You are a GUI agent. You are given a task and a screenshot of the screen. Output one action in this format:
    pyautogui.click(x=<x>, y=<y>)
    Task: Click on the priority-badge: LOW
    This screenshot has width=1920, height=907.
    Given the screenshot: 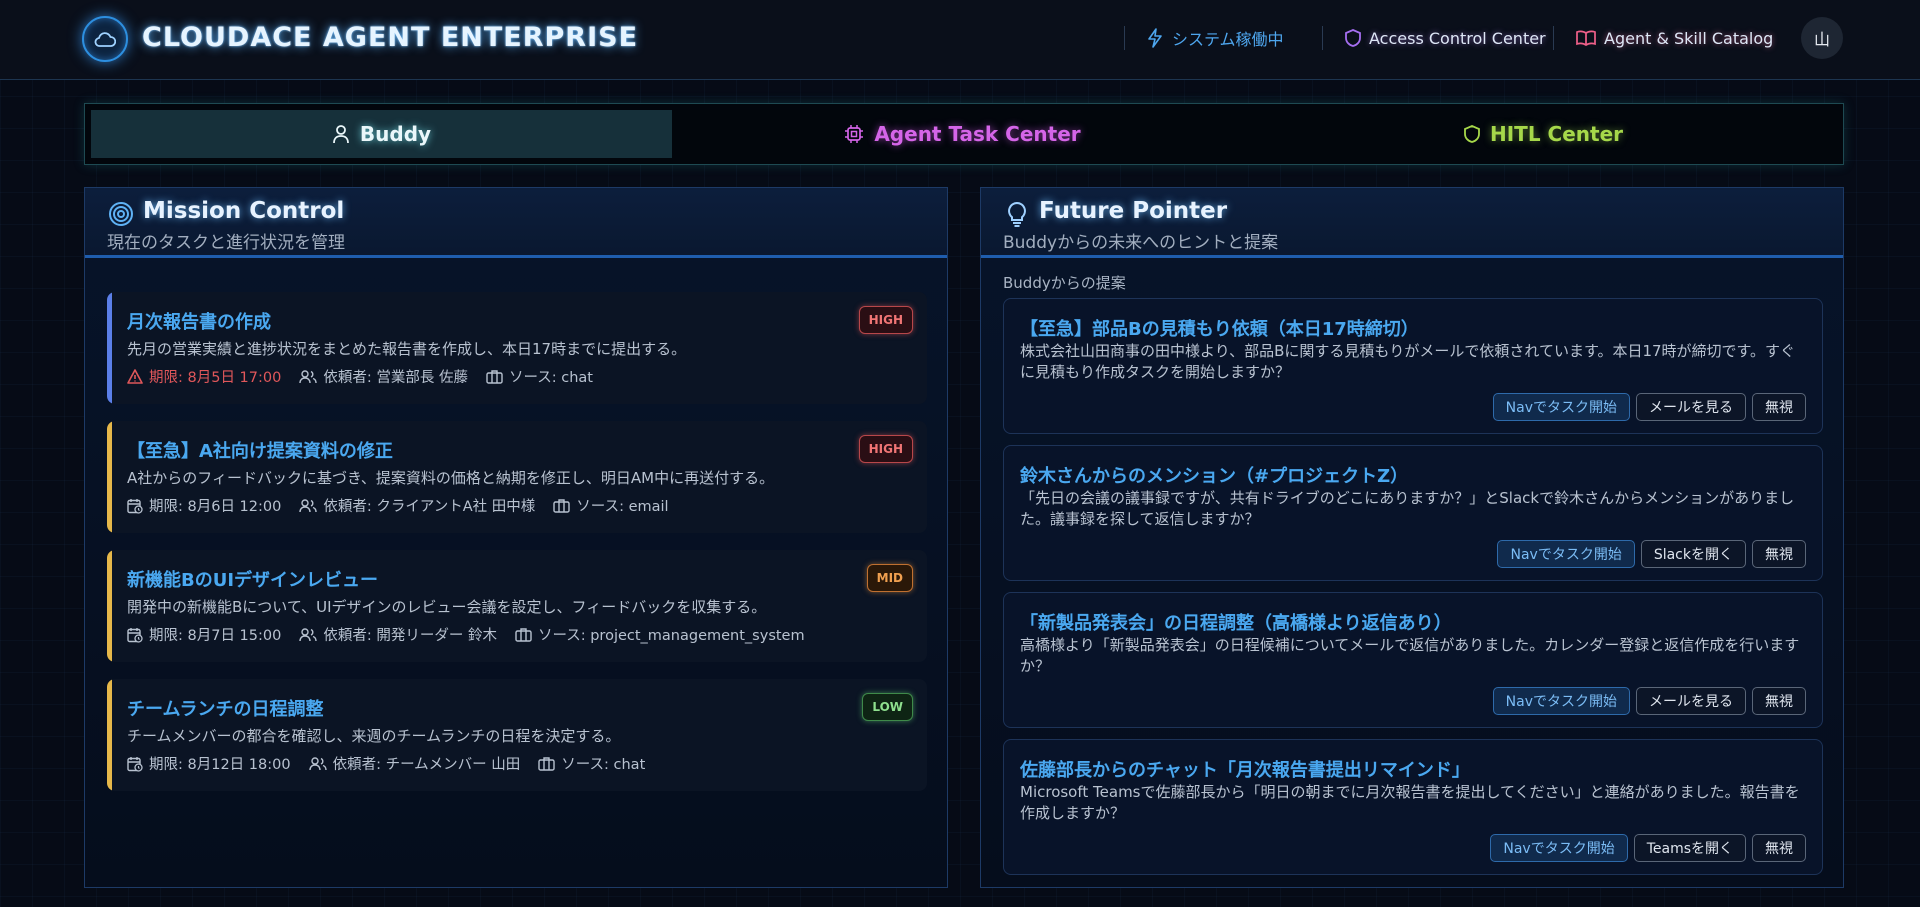 What is the action you would take?
    pyautogui.click(x=887, y=707)
    